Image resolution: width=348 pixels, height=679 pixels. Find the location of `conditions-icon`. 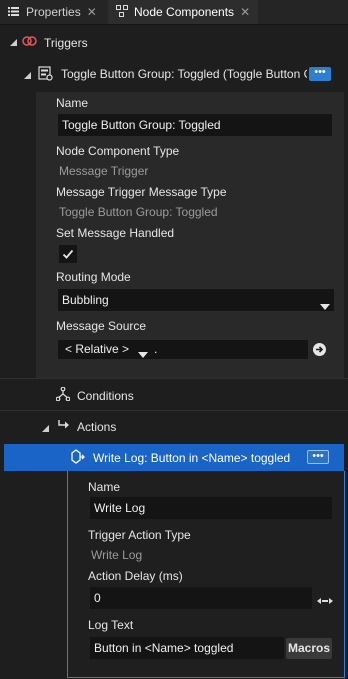

conditions-icon is located at coordinates (63, 395).